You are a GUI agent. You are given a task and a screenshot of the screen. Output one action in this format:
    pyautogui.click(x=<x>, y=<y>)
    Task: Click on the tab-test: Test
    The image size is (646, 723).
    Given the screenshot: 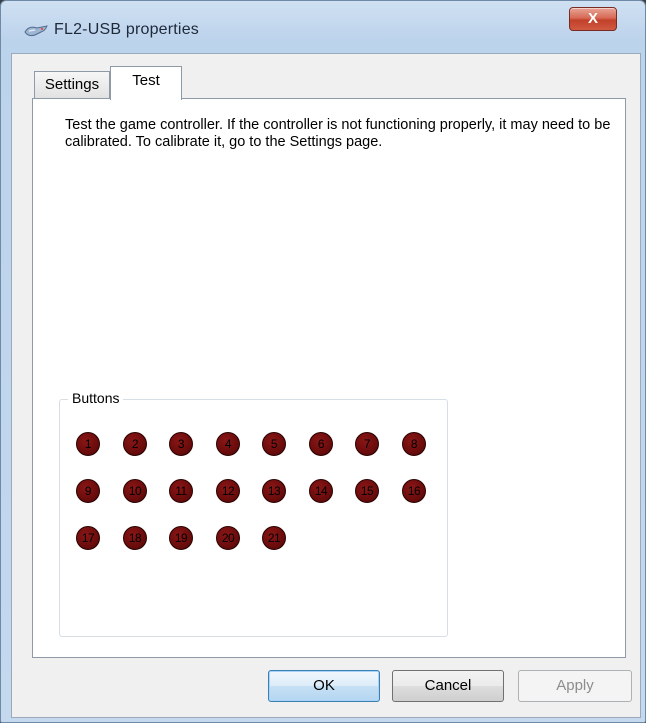 What is the action you would take?
    pyautogui.click(x=146, y=83)
    